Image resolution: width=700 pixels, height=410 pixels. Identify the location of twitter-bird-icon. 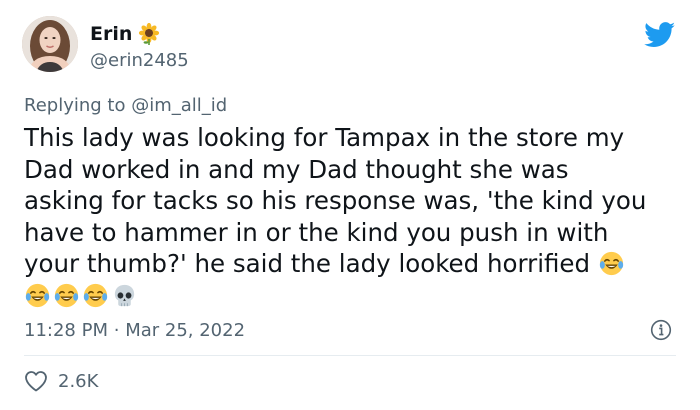
(660, 35).